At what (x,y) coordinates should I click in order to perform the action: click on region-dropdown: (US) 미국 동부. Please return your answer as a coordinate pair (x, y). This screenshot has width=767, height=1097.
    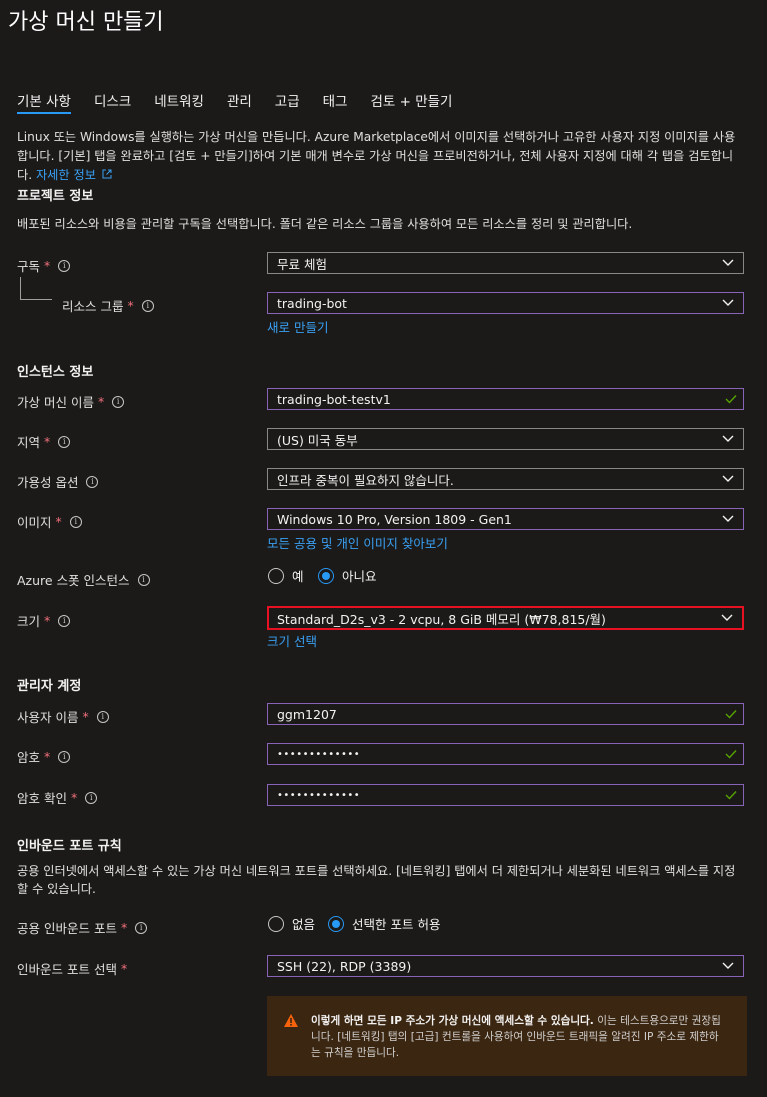
    Looking at the image, I should click on (505, 439).